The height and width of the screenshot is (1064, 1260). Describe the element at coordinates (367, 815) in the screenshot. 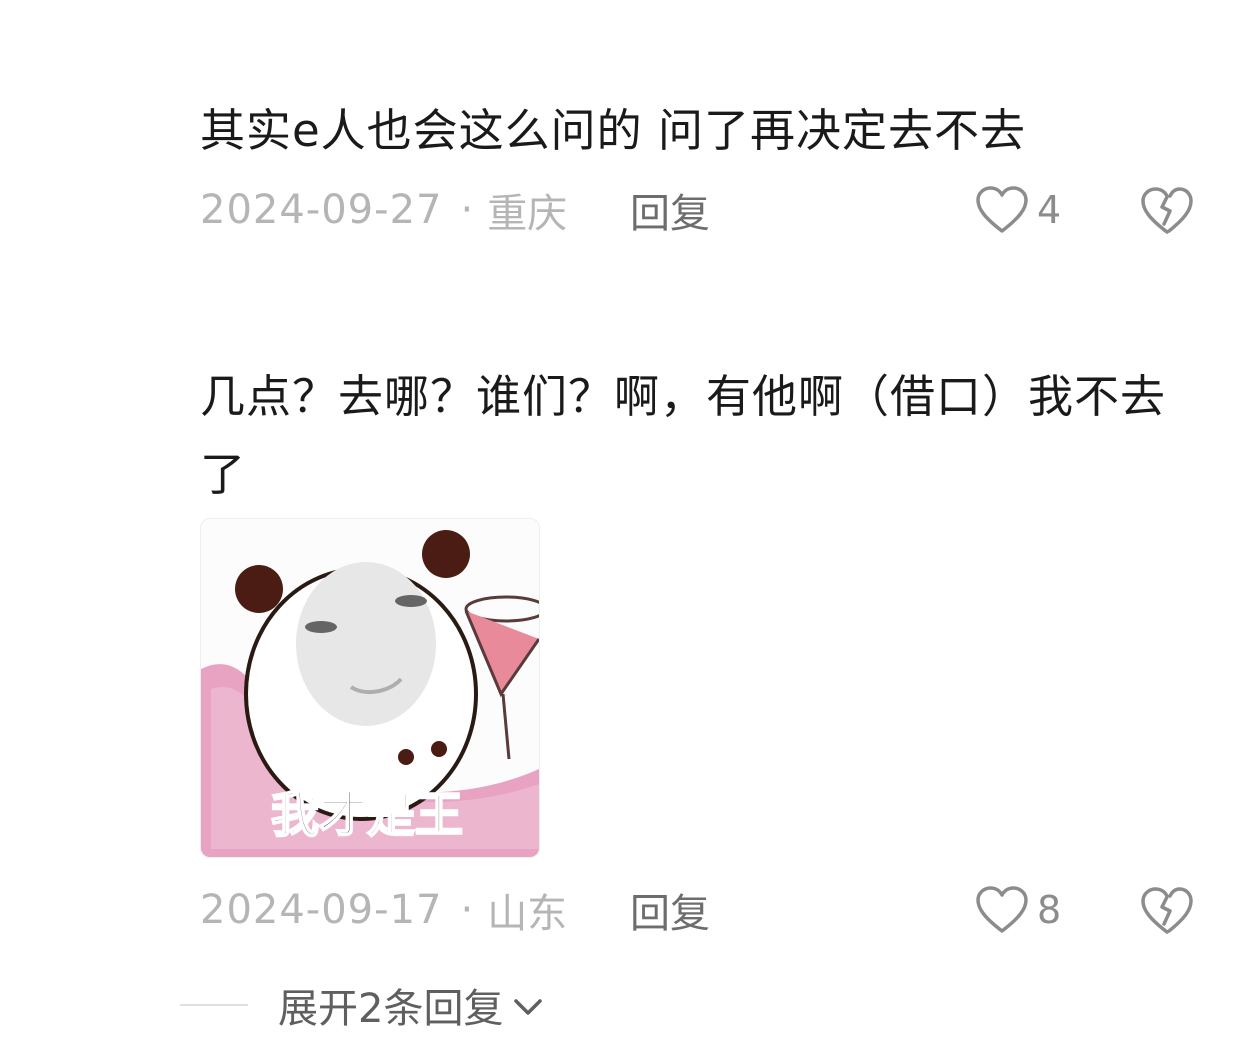

I see `sticker-caption: 我才是王` at that location.